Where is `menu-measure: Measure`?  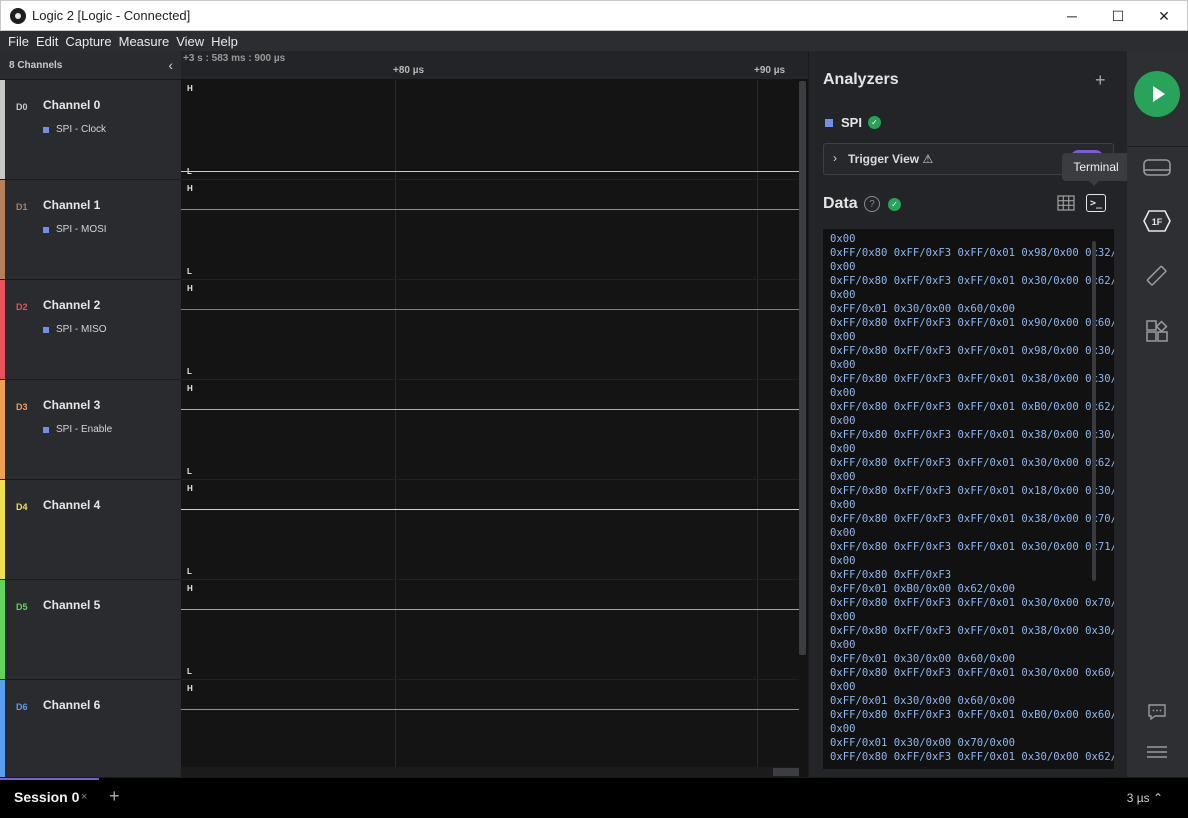 menu-measure: Measure is located at coordinates (140, 41).